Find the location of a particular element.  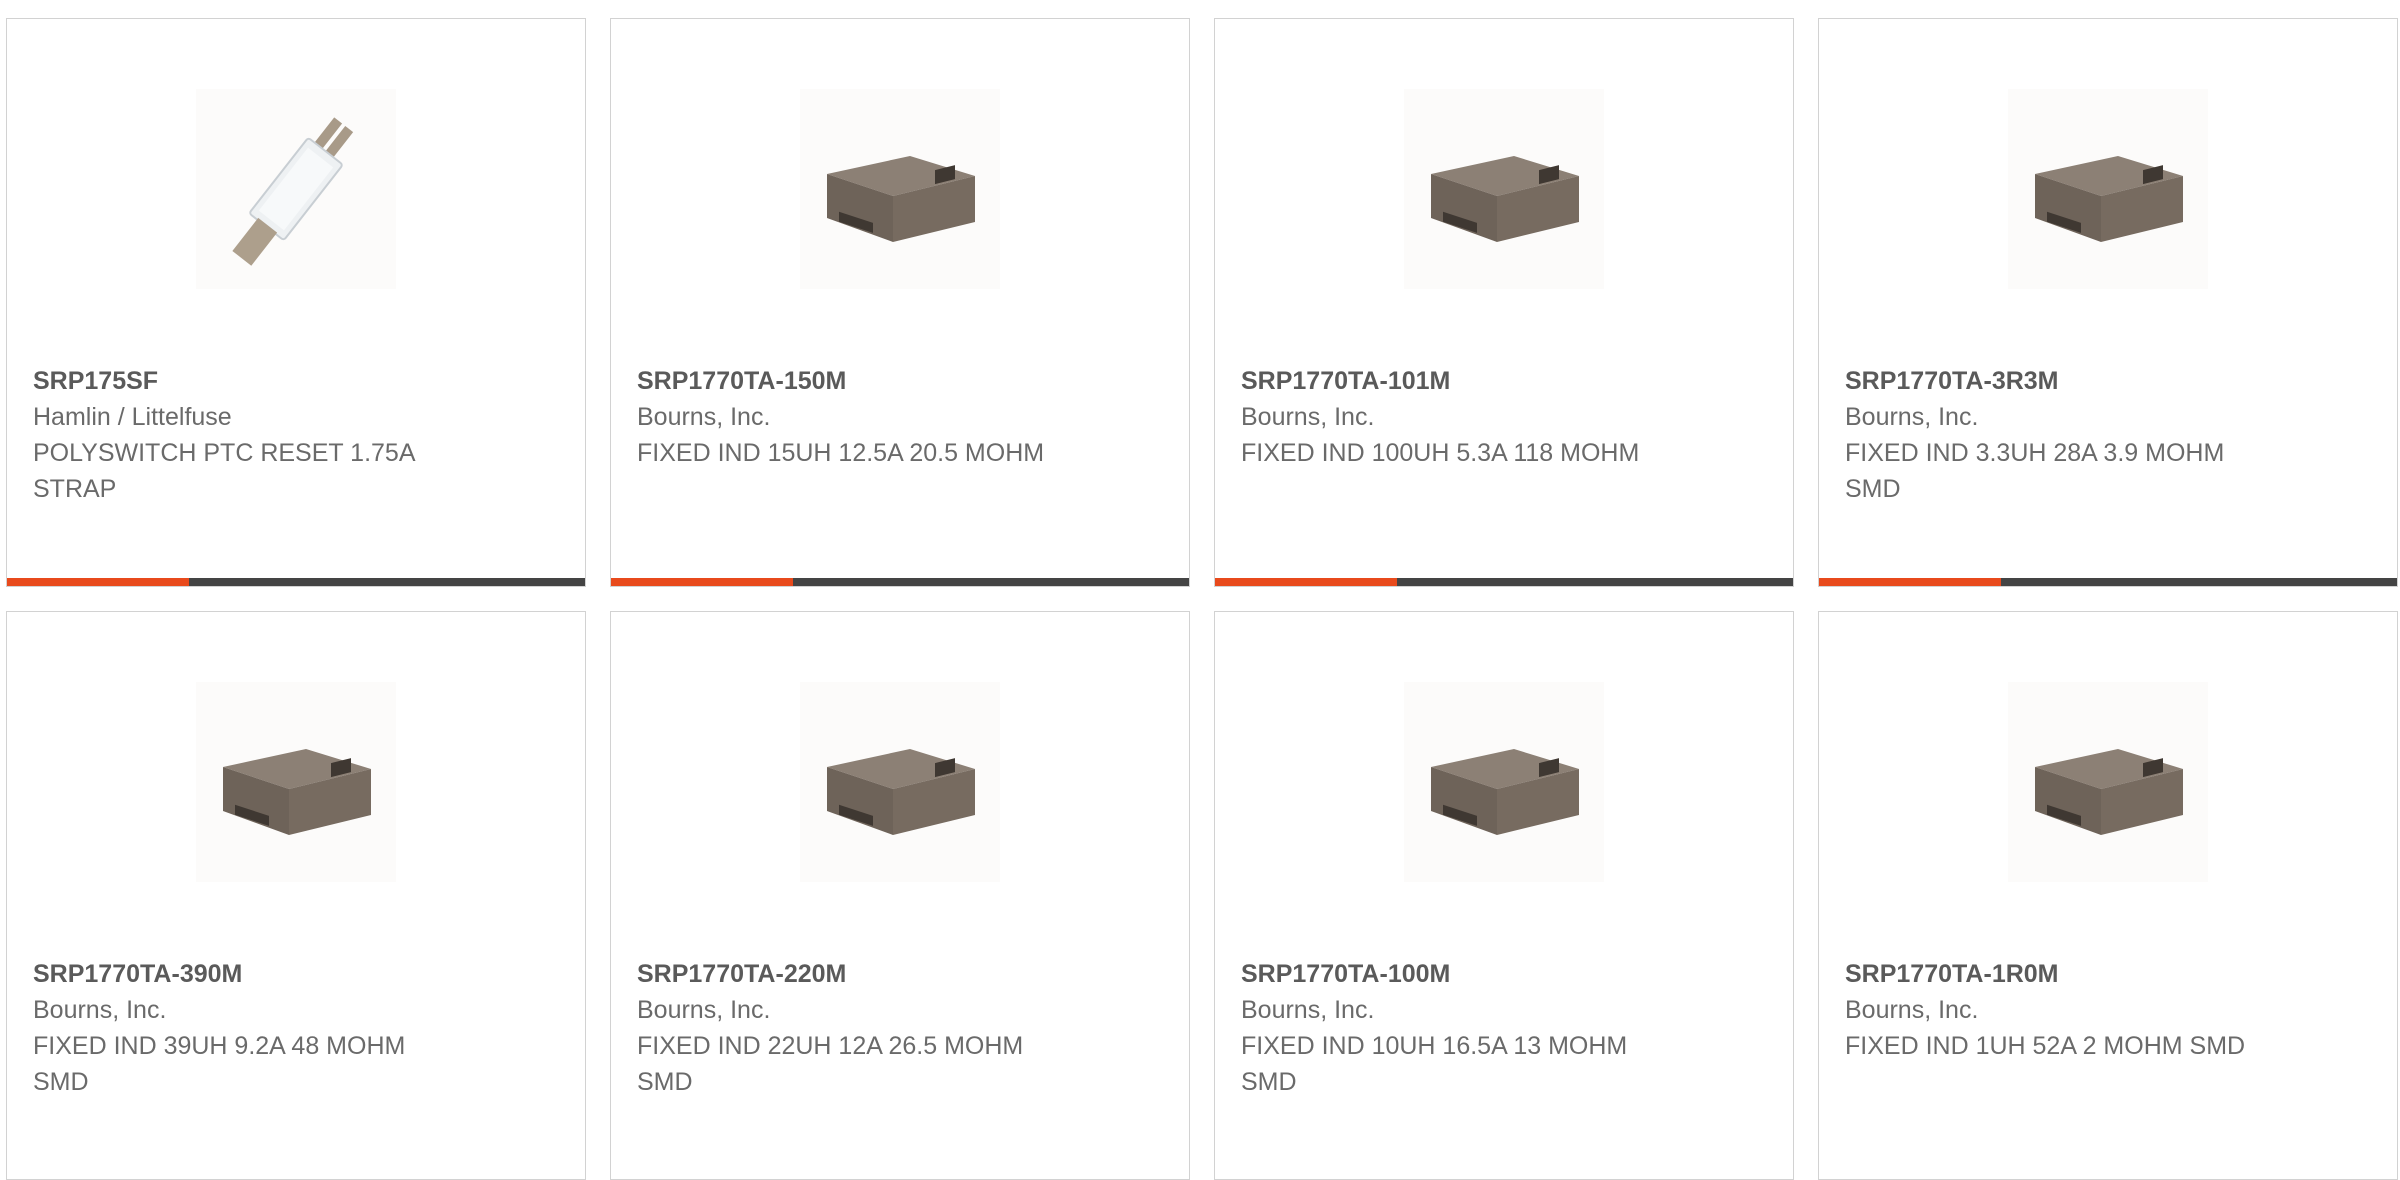

part-number: SRP1770TA-1R0M is located at coordinates (2108, 974).